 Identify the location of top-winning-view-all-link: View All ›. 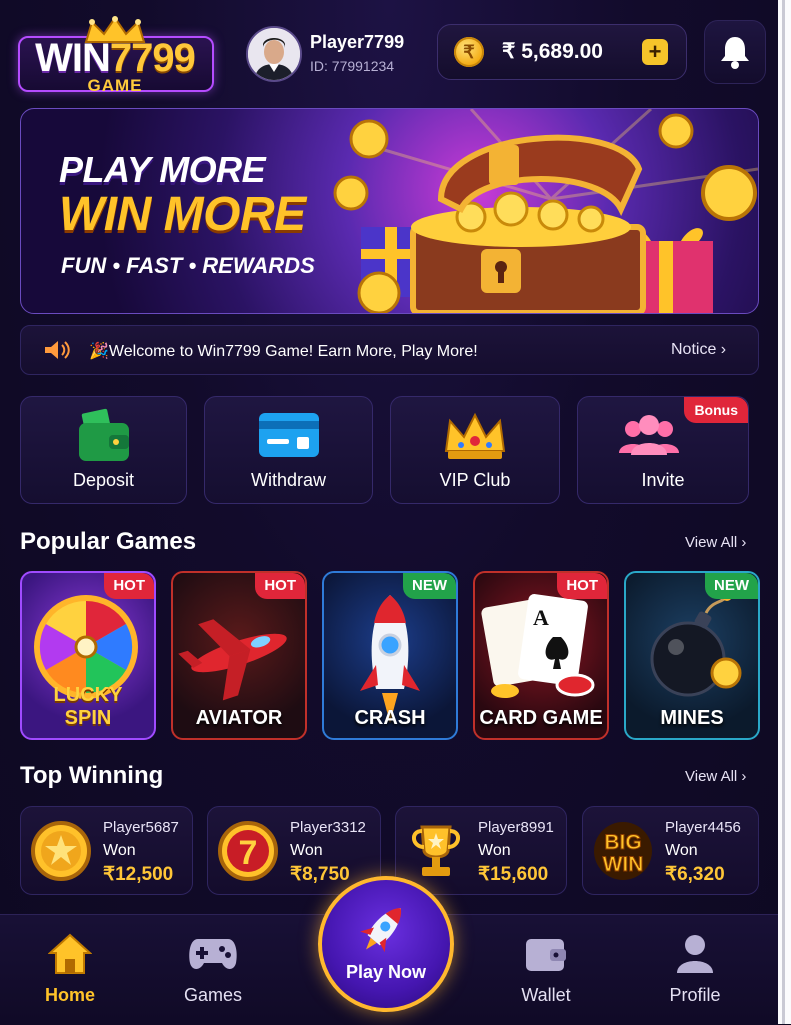
(715, 776).